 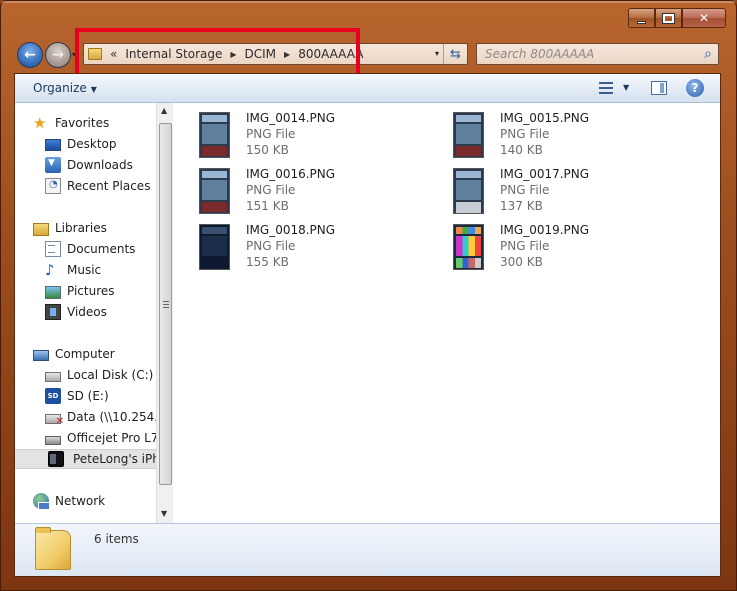 I want to click on nav-pictures: Pictures, so click(x=86, y=291).